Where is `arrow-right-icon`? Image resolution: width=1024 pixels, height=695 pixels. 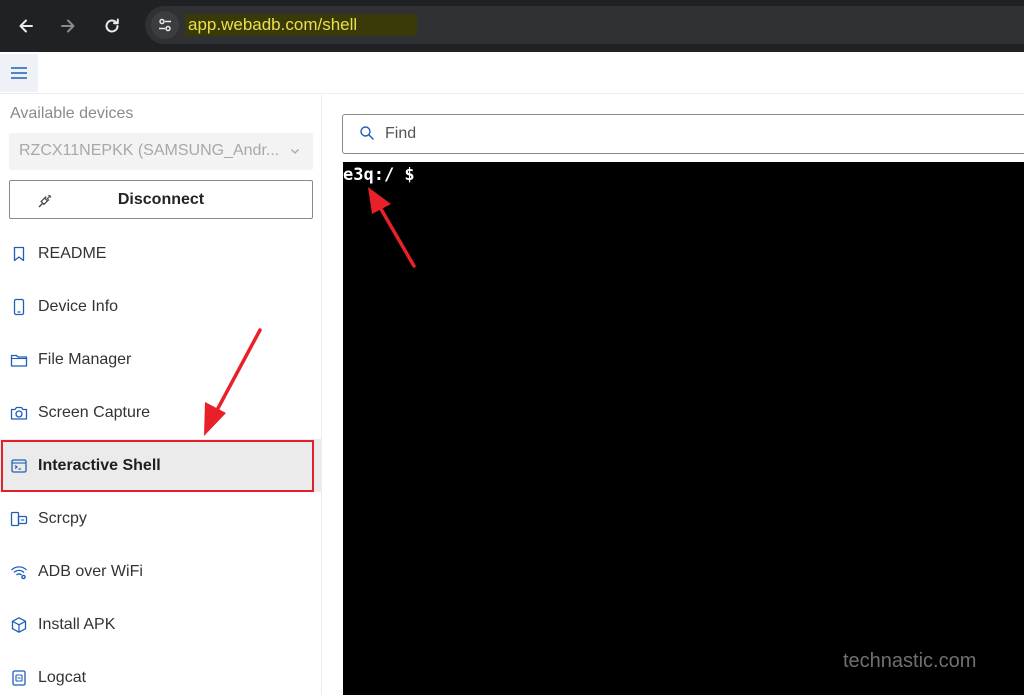 arrow-right-icon is located at coordinates (68, 26).